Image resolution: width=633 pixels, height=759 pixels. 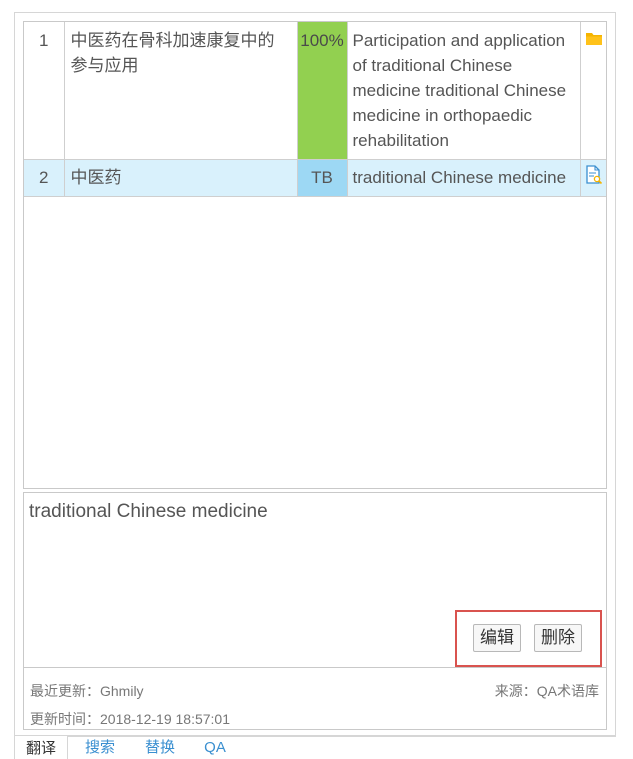 What do you see at coordinates (148, 511) in the screenshot?
I see `selected-translation-text: traditional Chinese medicine` at bounding box center [148, 511].